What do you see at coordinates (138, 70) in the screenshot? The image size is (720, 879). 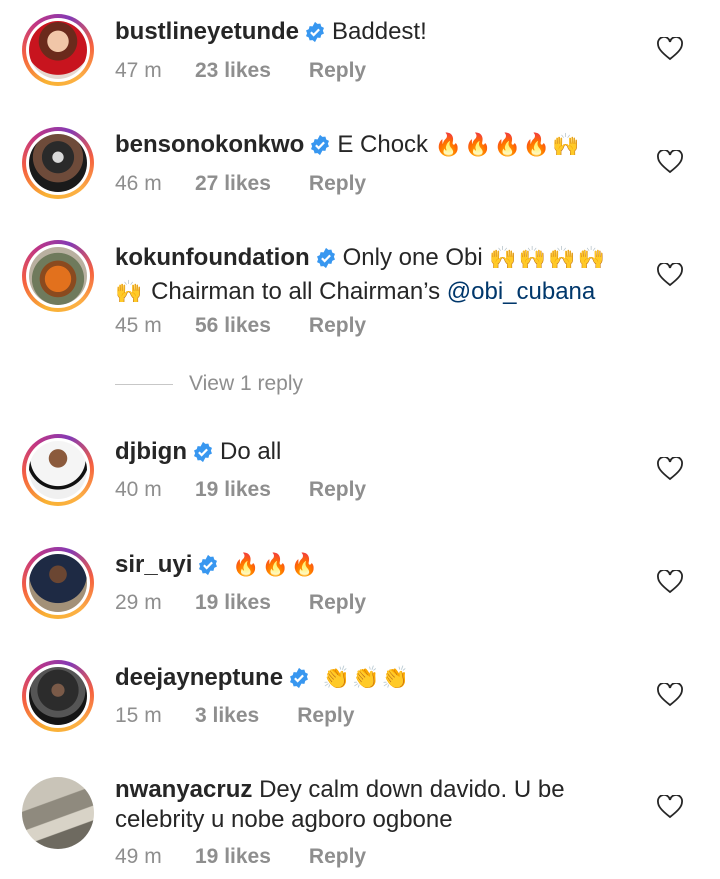 I see `comment-time: 47 m` at bounding box center [138, 70].